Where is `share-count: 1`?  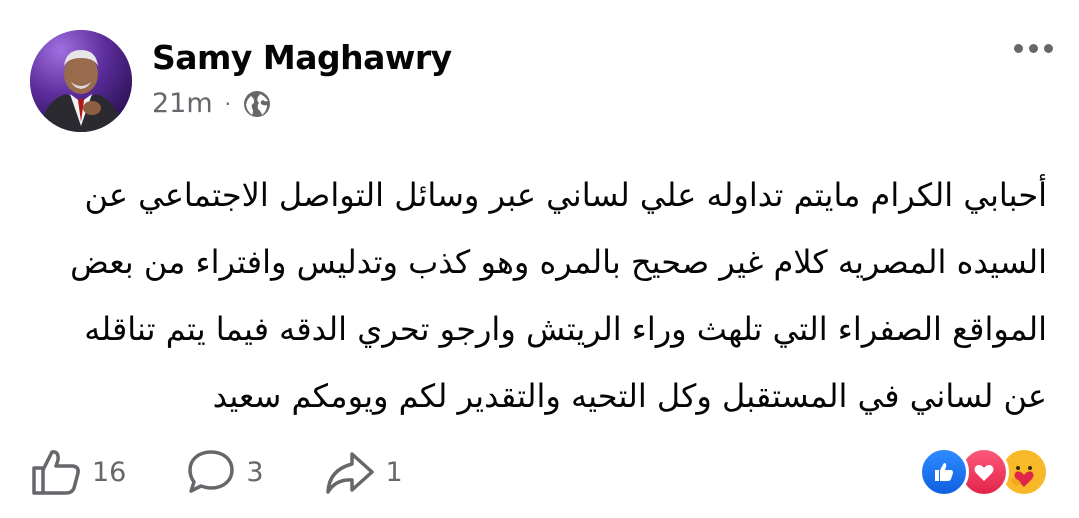 share-count: 1 is located at coordinates (394, 472).